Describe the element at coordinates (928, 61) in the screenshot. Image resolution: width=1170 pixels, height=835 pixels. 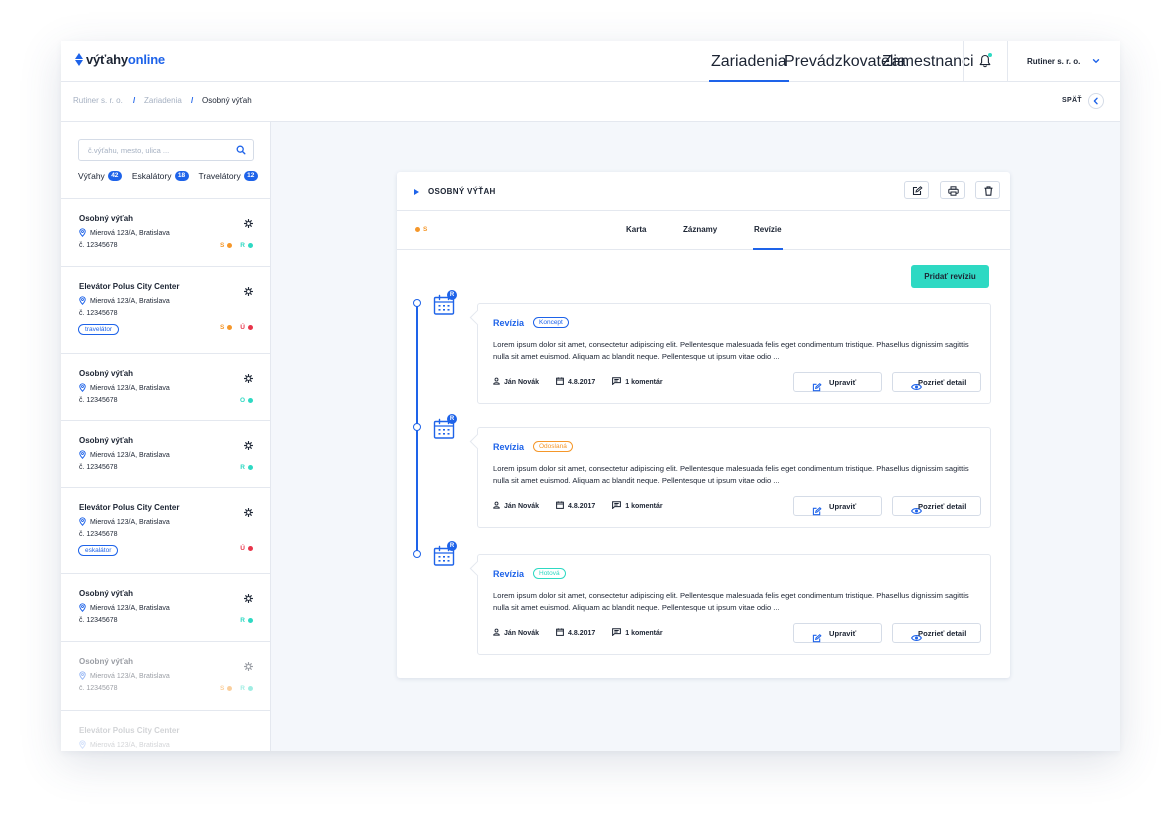
I see `nav-item-zamestnanci: Zamestnanci` at that location.